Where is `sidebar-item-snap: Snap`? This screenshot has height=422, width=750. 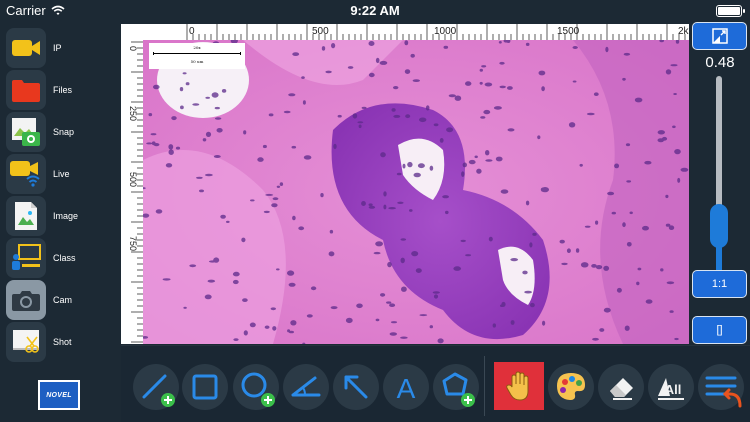 sidebar-item-snap: Snap is located at coordinates (61, 132).